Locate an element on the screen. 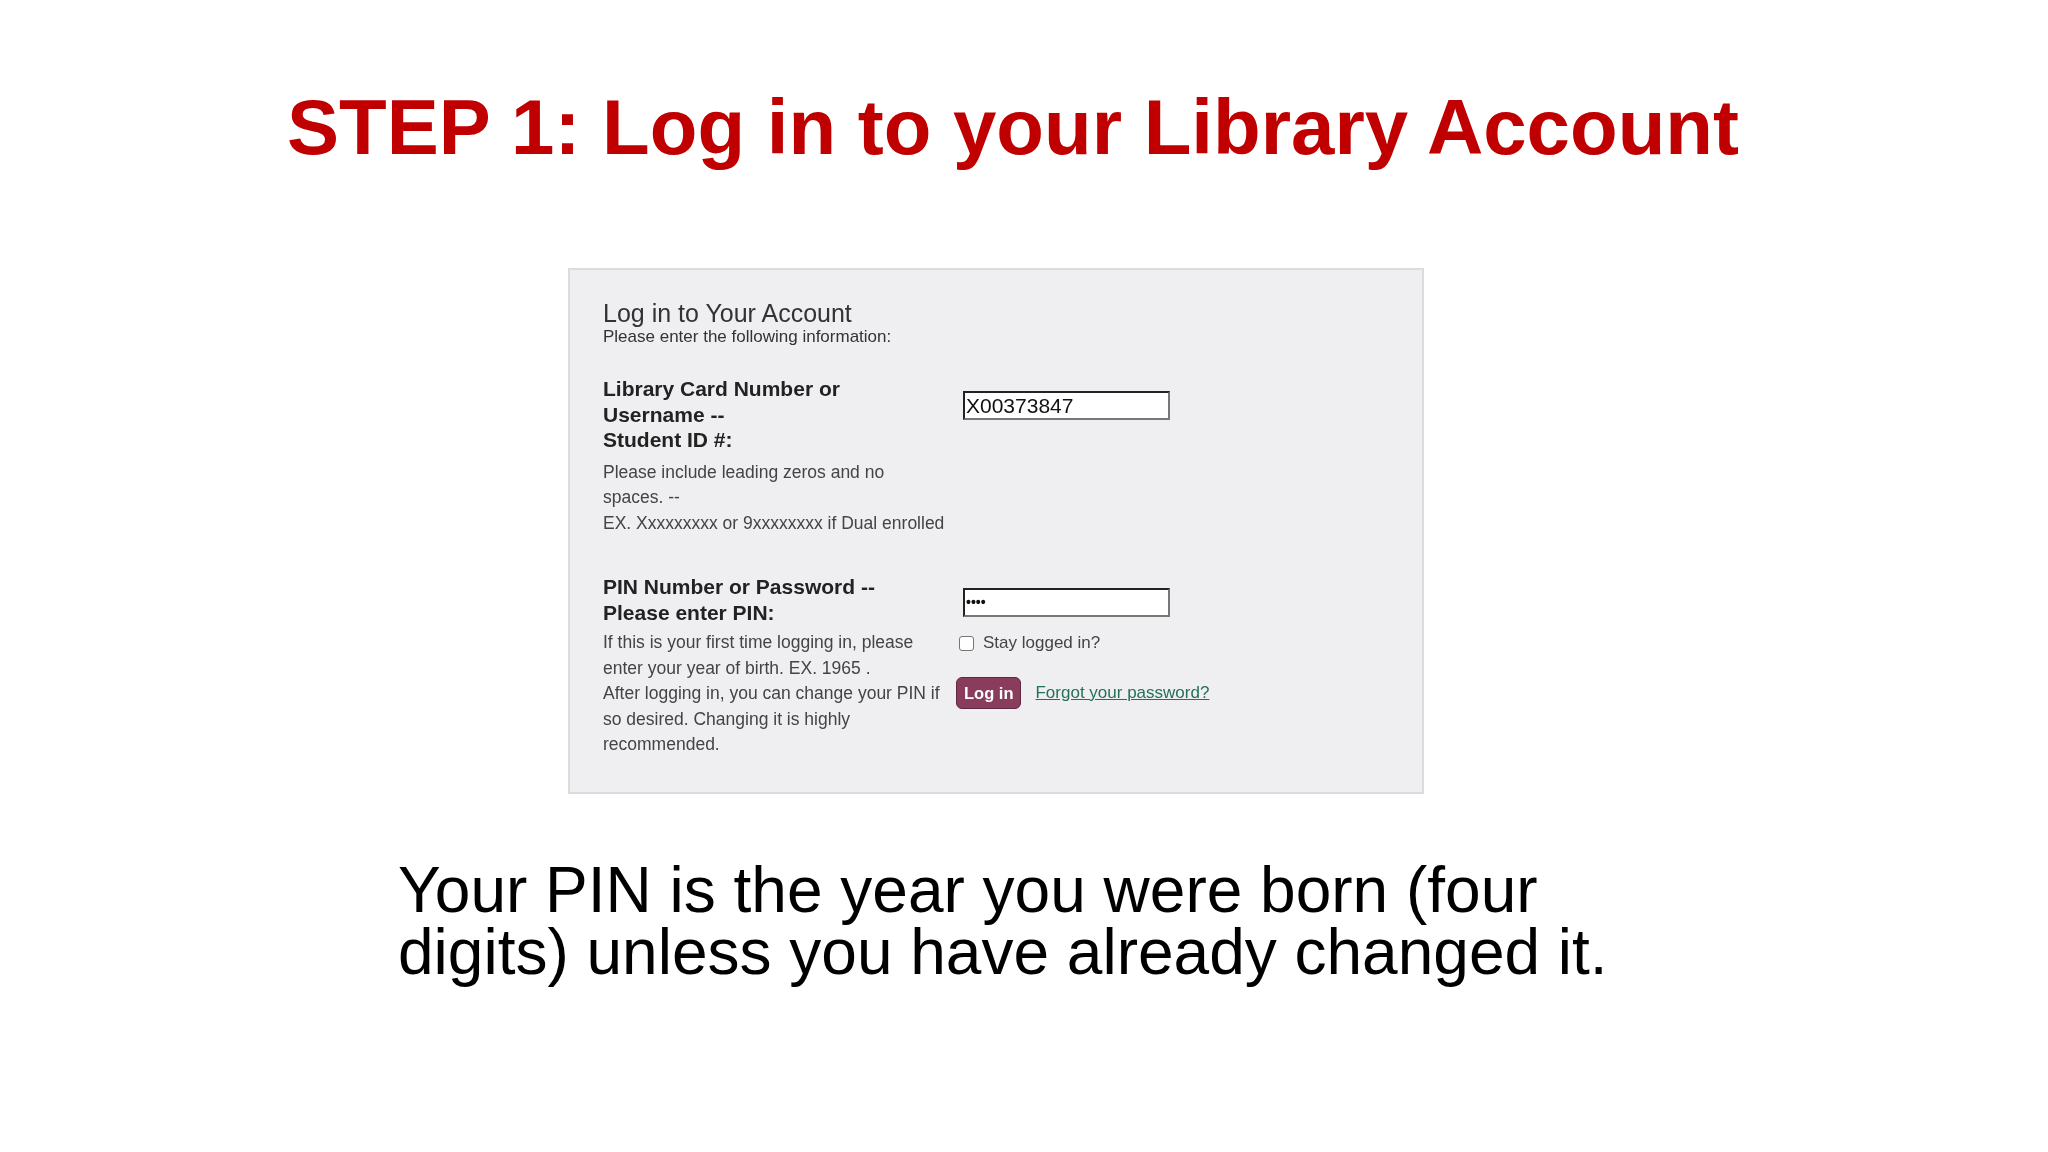  password-field: •••• is located at coordinates (1066, 602).